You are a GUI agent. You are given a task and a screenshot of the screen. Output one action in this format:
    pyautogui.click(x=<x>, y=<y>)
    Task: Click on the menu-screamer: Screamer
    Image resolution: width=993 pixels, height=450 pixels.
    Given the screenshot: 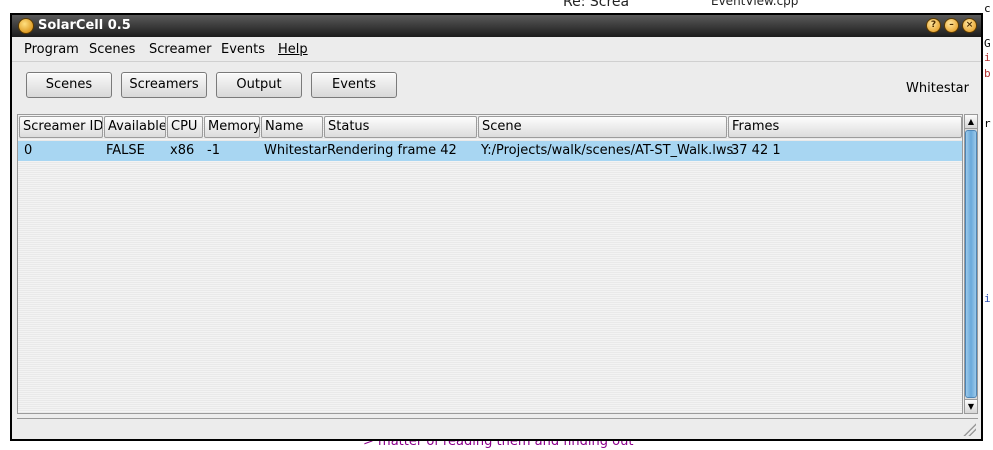 What is the action you would take?
    pyautogui.click(x=180, y=49)
    